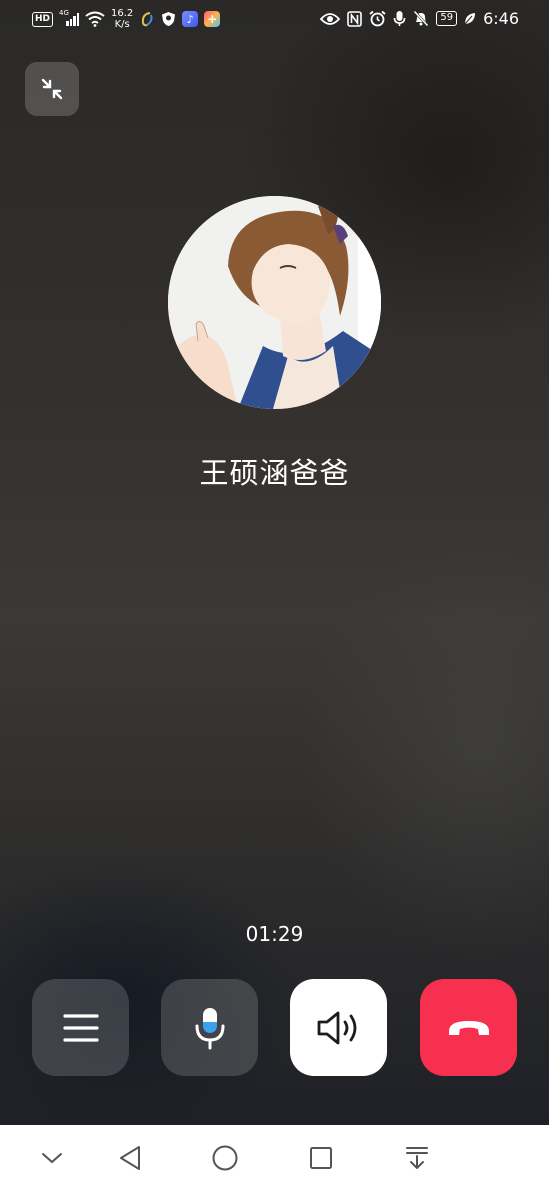 The width and height of the screenshot is (549, 1189). I want to click on nav-recents-button, so click(321, 1158).